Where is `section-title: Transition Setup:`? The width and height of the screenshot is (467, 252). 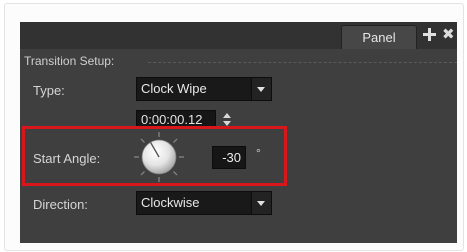
section-title: Transition Setup: is located at coordinates (69, 61).